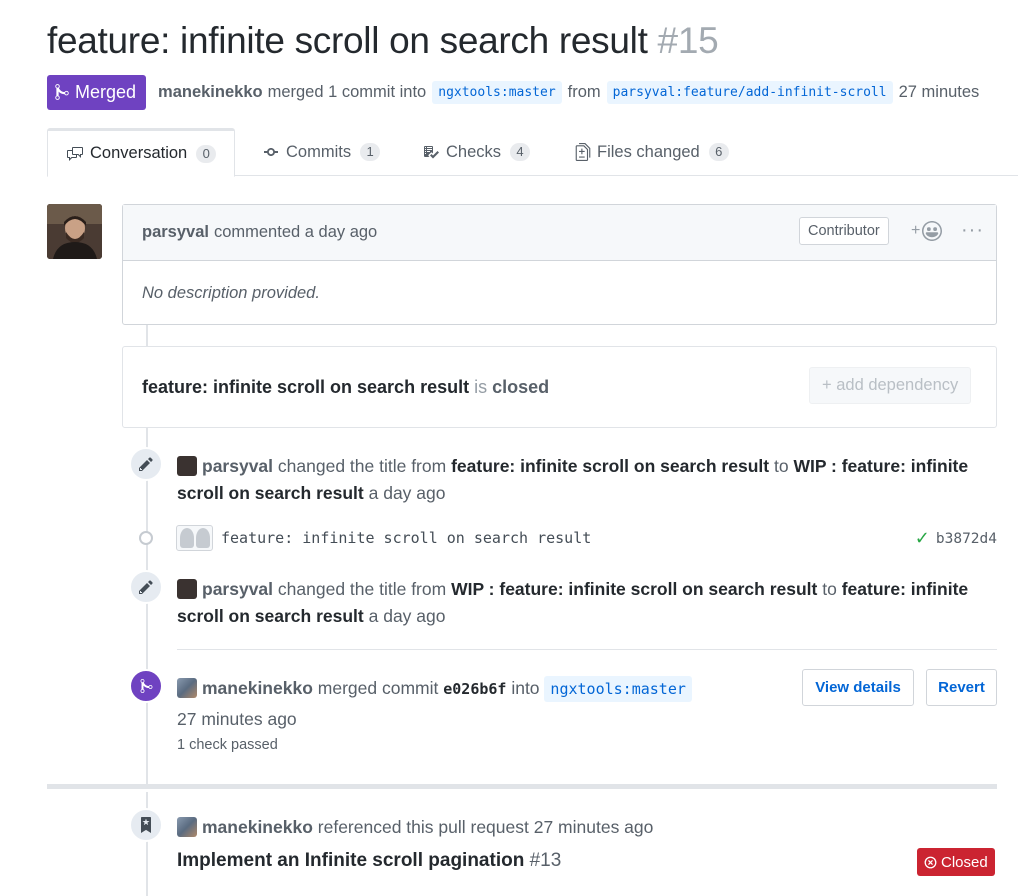 The width and height of the screenshot is (1018, 896). I want to click on state-label: Merged, so click(106, 91).